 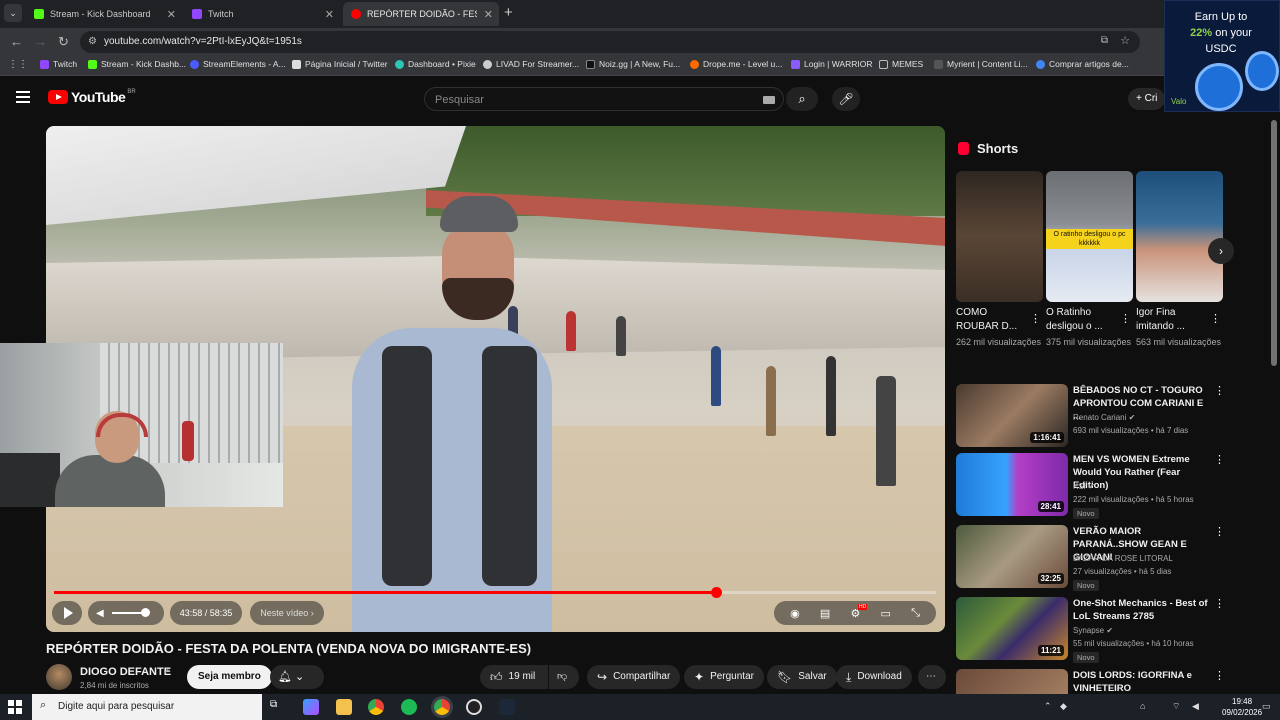 I want to click on tray-app-icon: ◆, so click(x=1063, y=706).